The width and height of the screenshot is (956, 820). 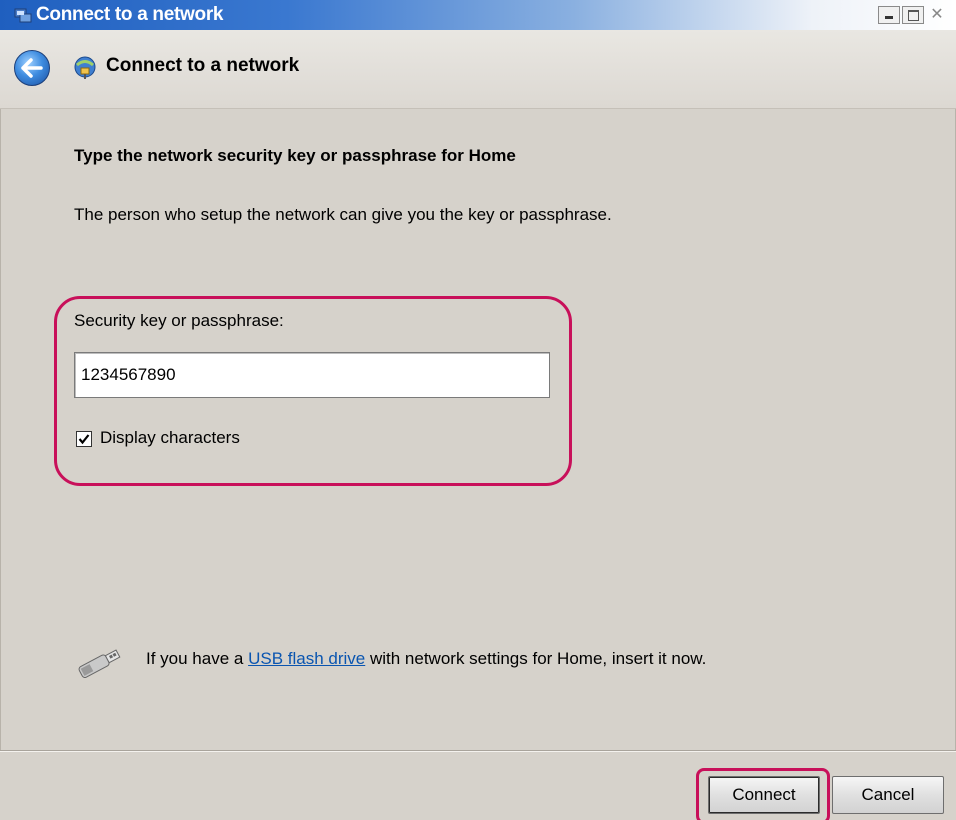 I want to click on maximize-button, so click(x=913, y=15).